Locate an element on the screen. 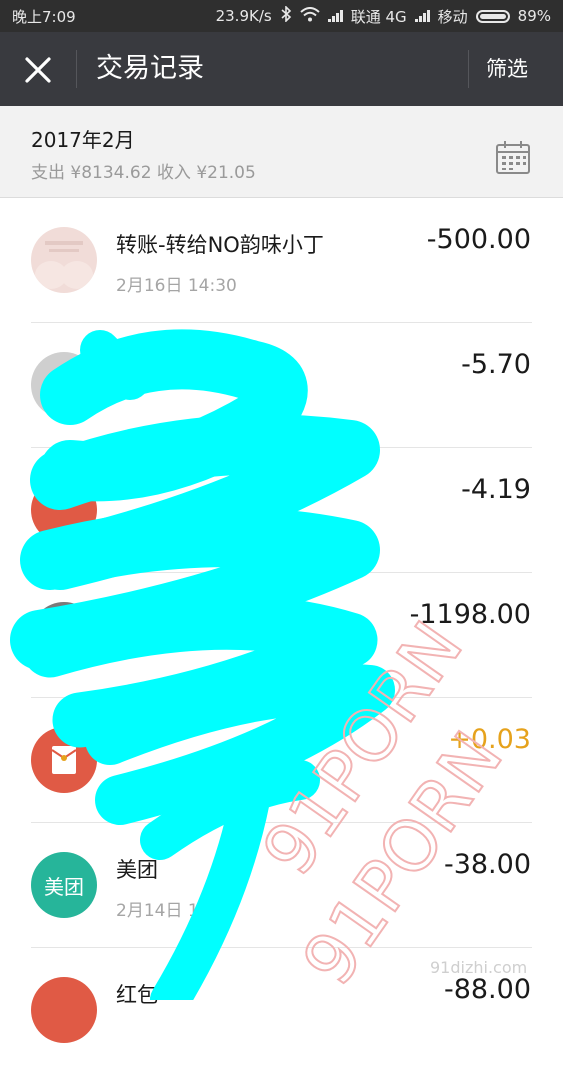 This screenshot has width=563, height=1073. transaction-amount: -5.70 is located at coordinates (496, 364).